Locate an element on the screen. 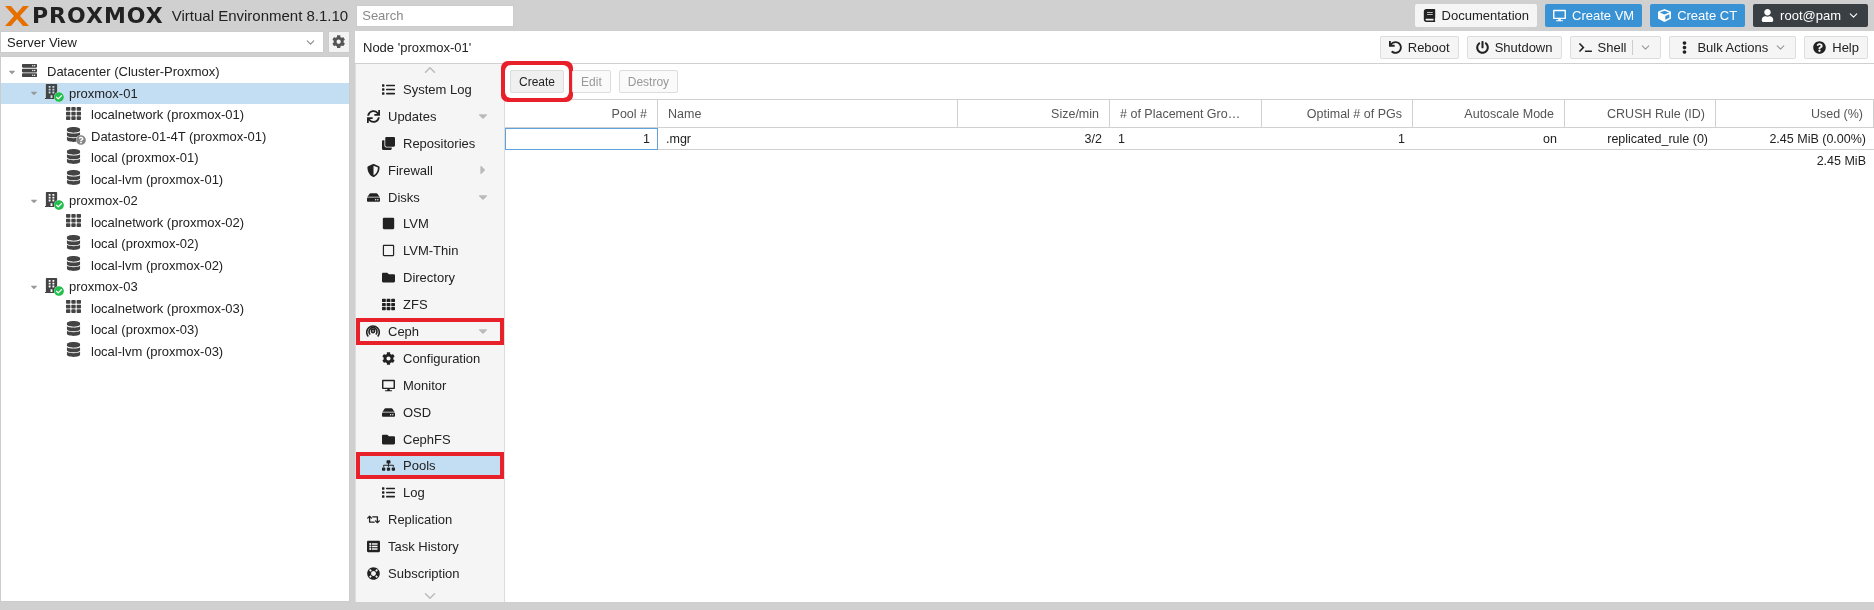 The image size is (1874, 610). column-header: Optimal # of PGs is located at coordinates (1337, 114).